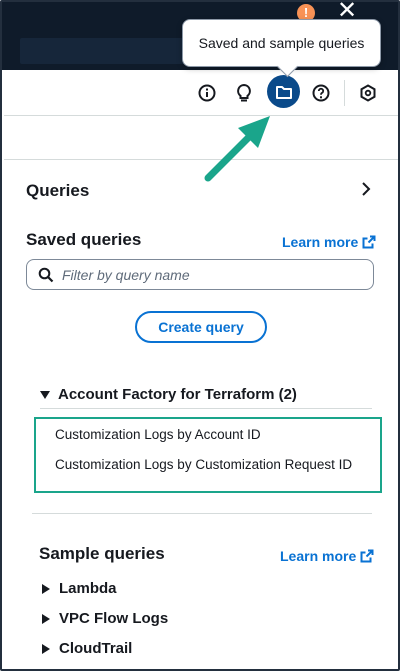 This screenshot has height=671, width=400. I want to click on create-query-button: Create query, so click(201, 327).